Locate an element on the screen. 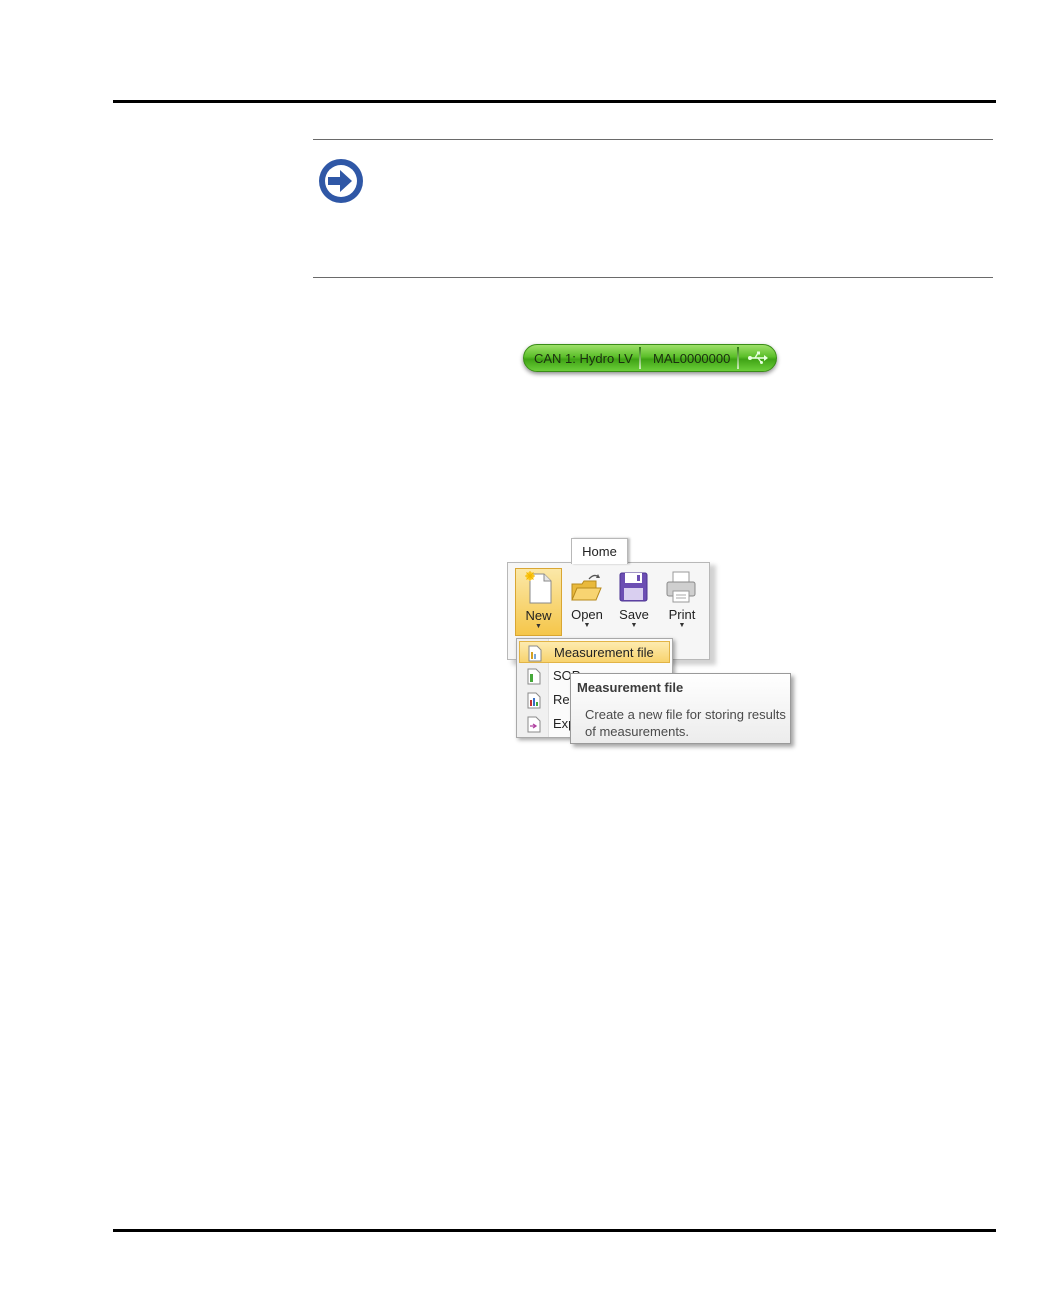  open-folder-icon is located at coordinates (586, 587).